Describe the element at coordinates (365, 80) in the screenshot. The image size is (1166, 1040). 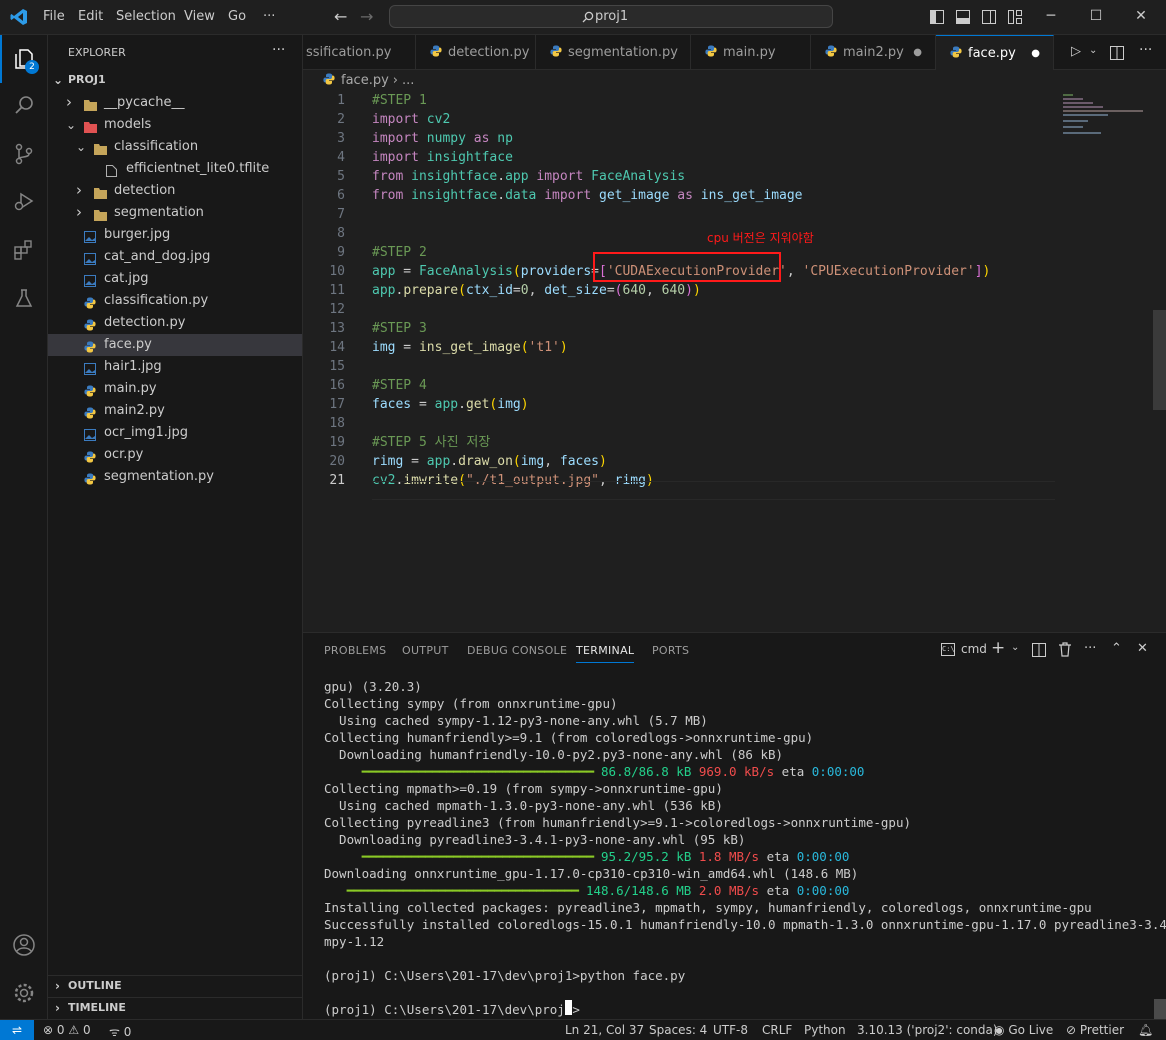
I see `breadcrumb-file: face.py` at that location.